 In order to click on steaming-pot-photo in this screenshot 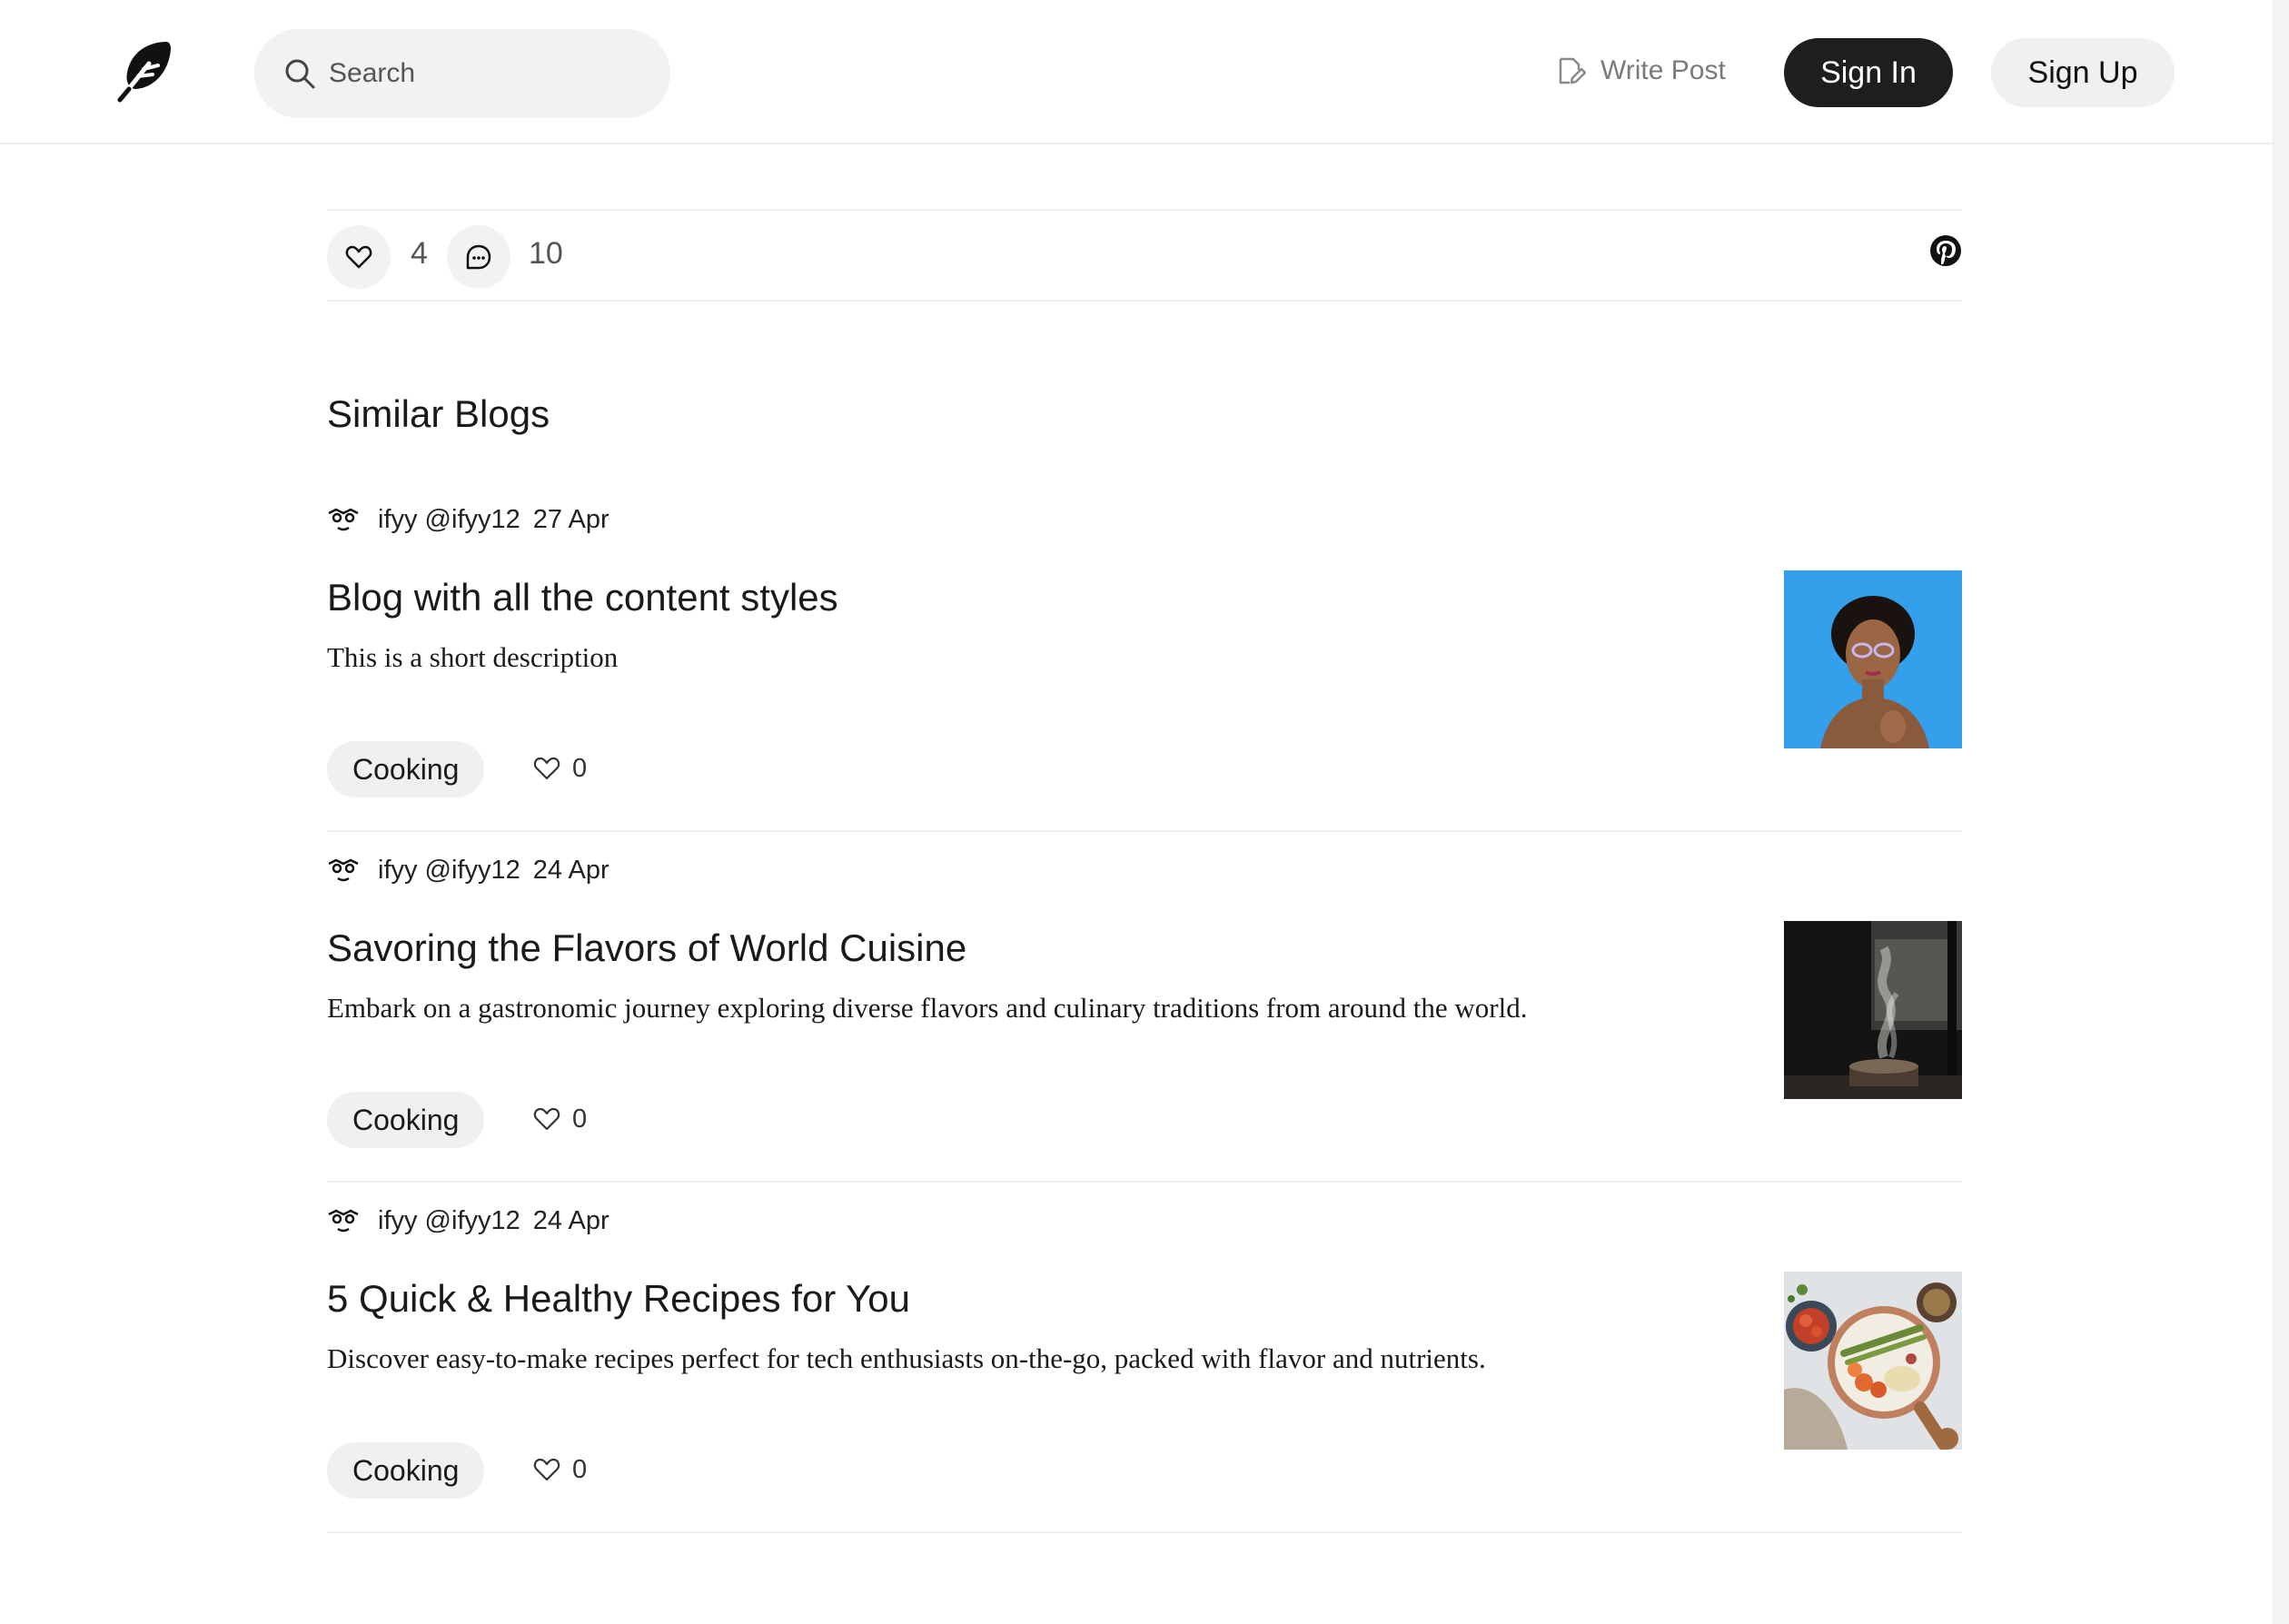, I will do `click(1873, 1010)`.